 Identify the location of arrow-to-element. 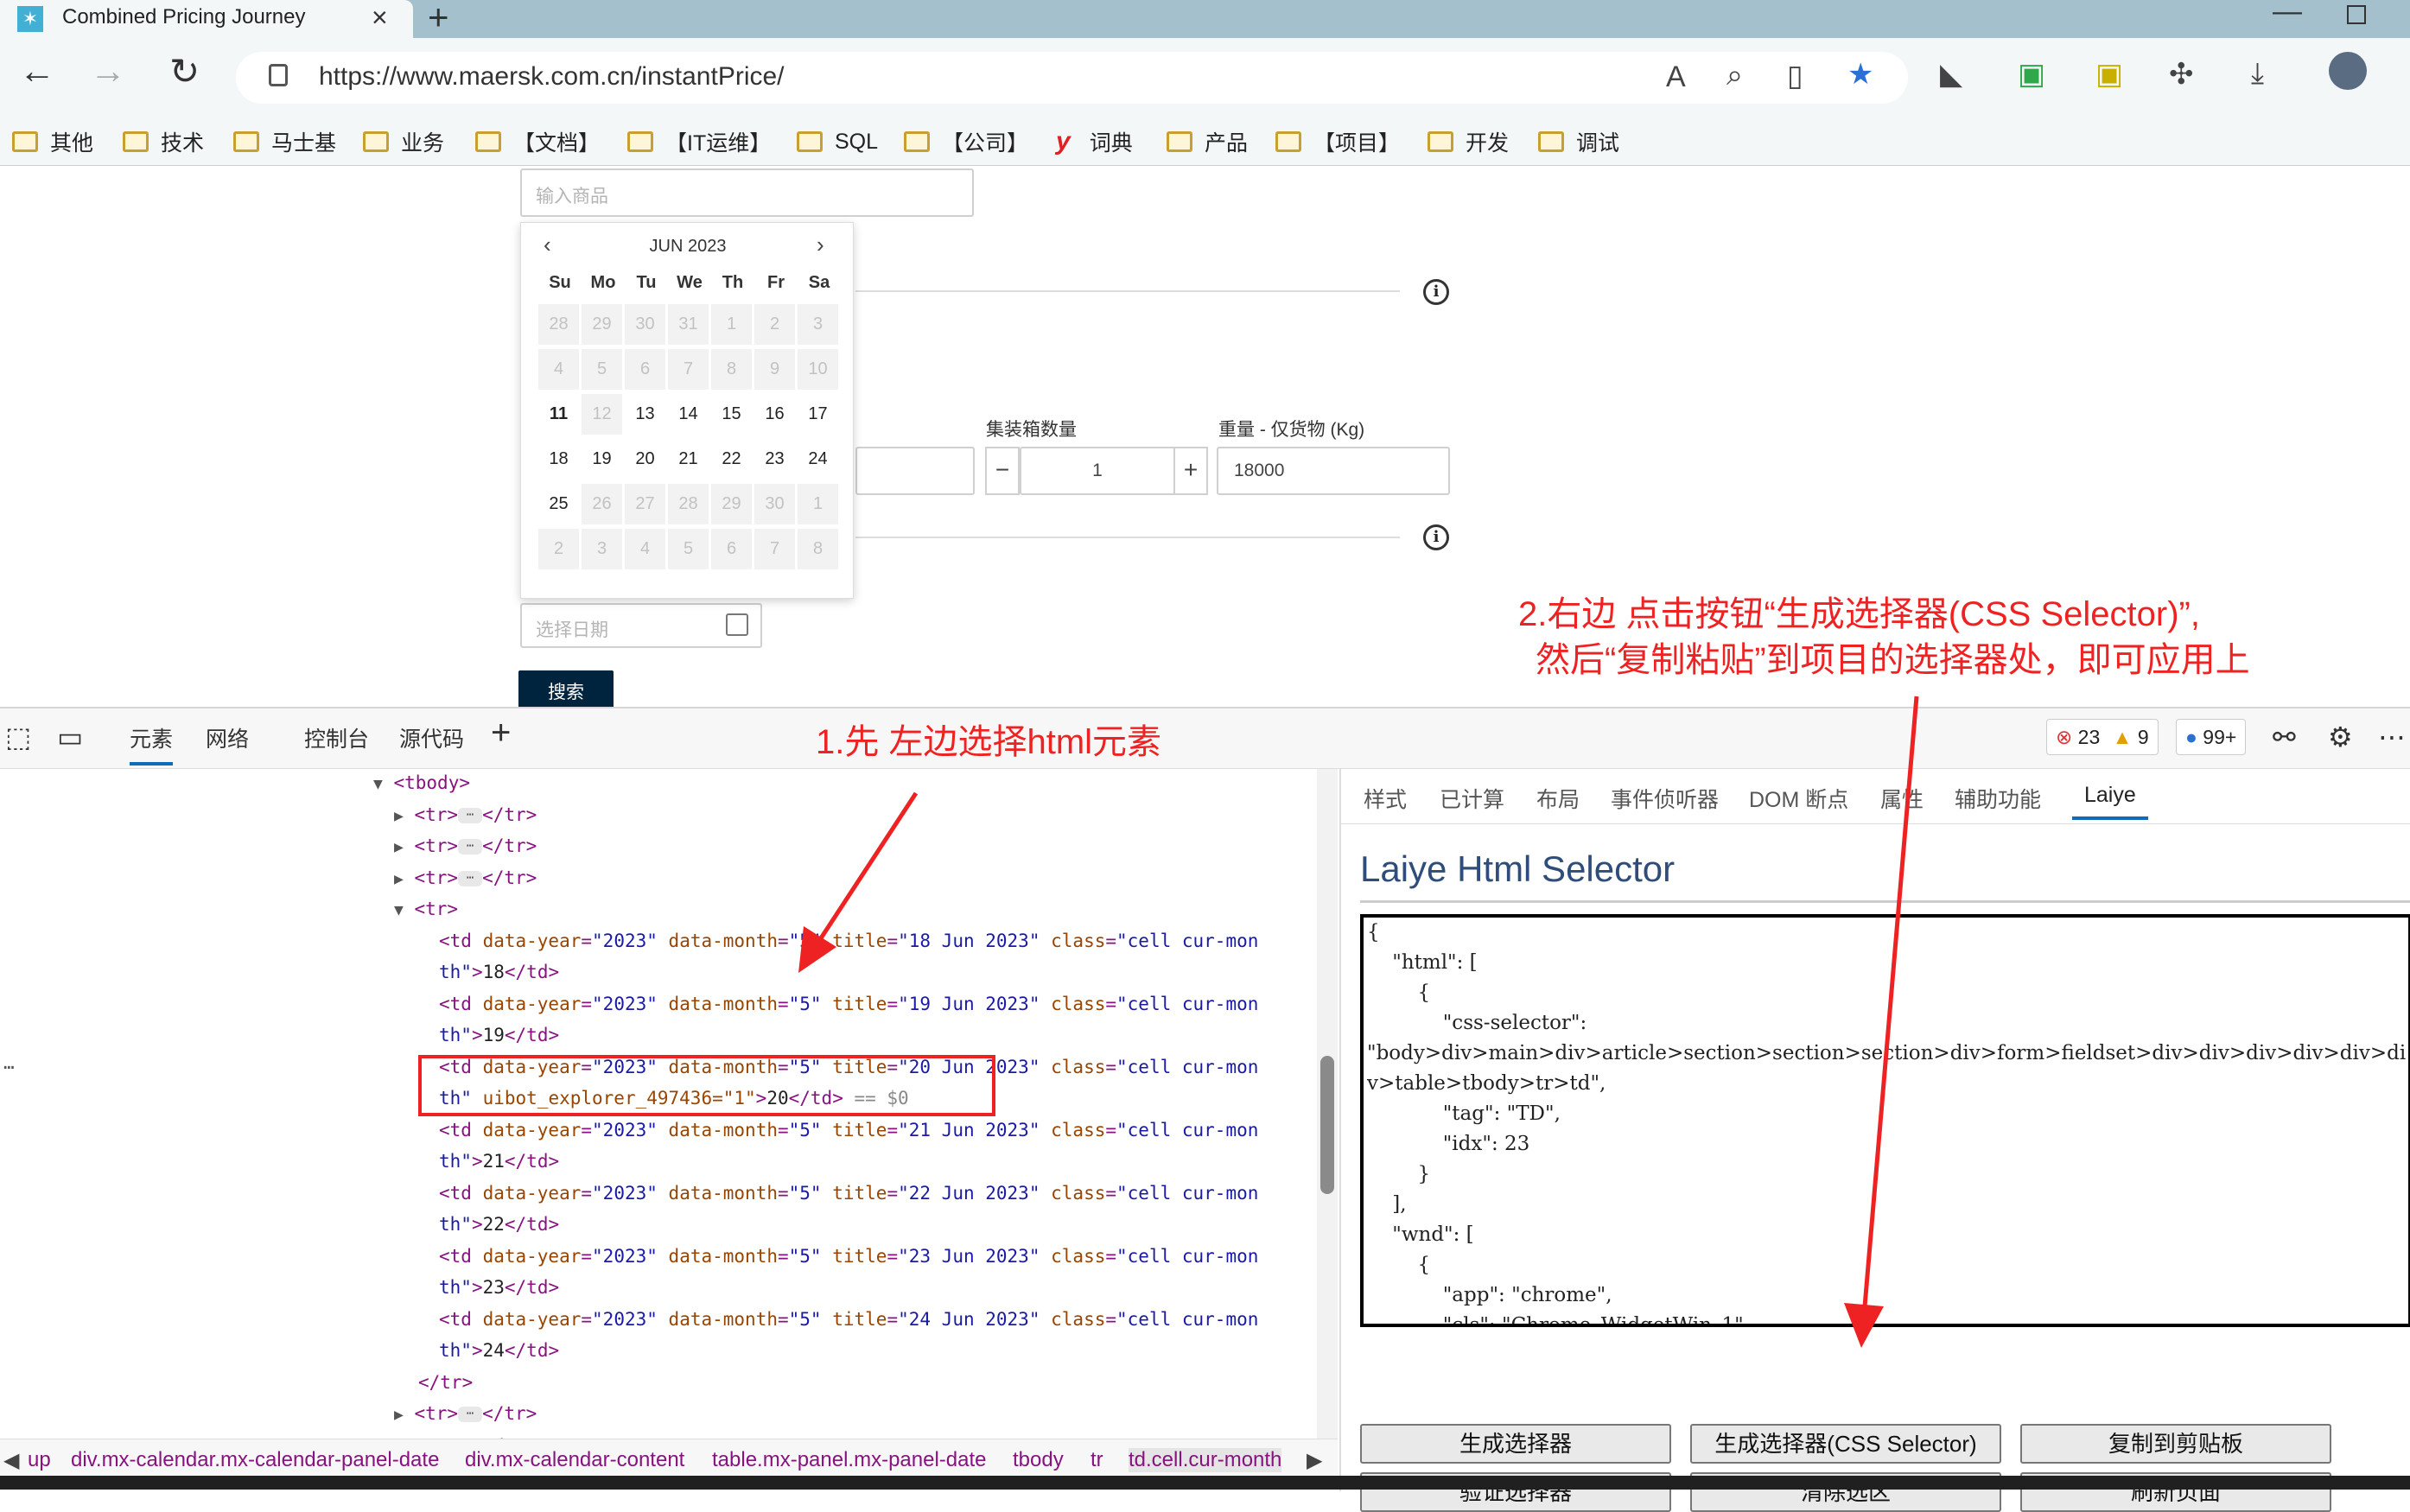
(867, 868).